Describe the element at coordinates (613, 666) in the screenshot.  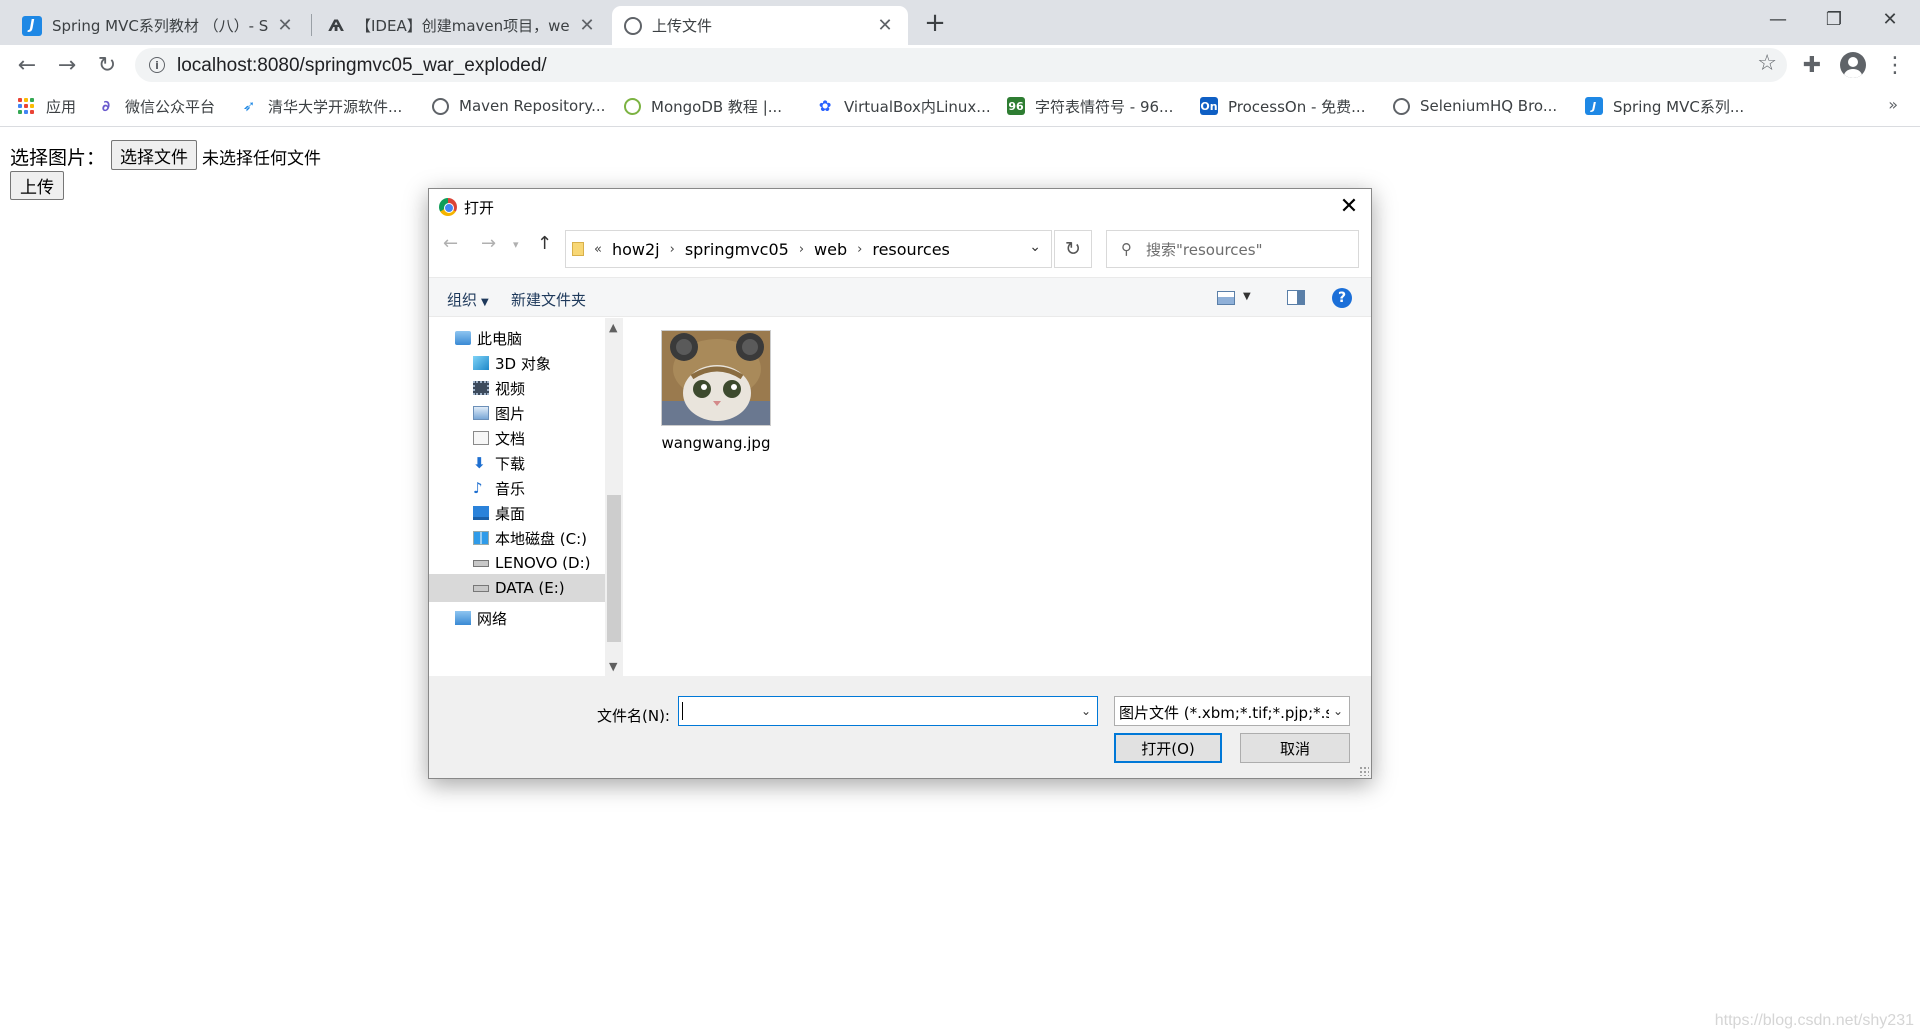
I see `scroll-down-icon: ▼` at that location.